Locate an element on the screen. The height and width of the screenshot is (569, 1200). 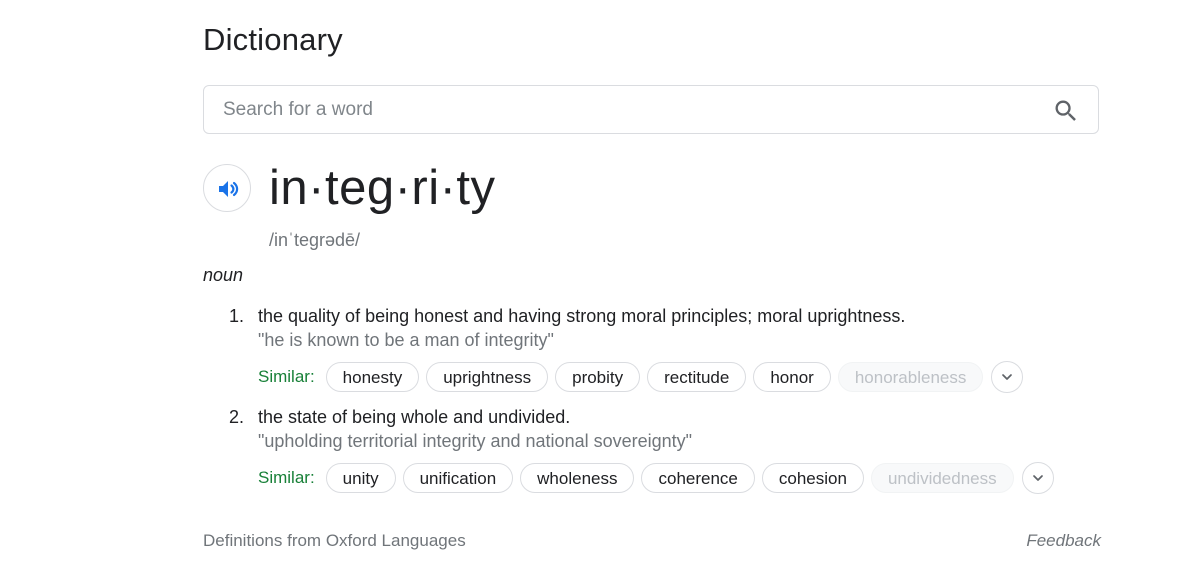
sense-number: 2. is located at coordinates (237, 417).